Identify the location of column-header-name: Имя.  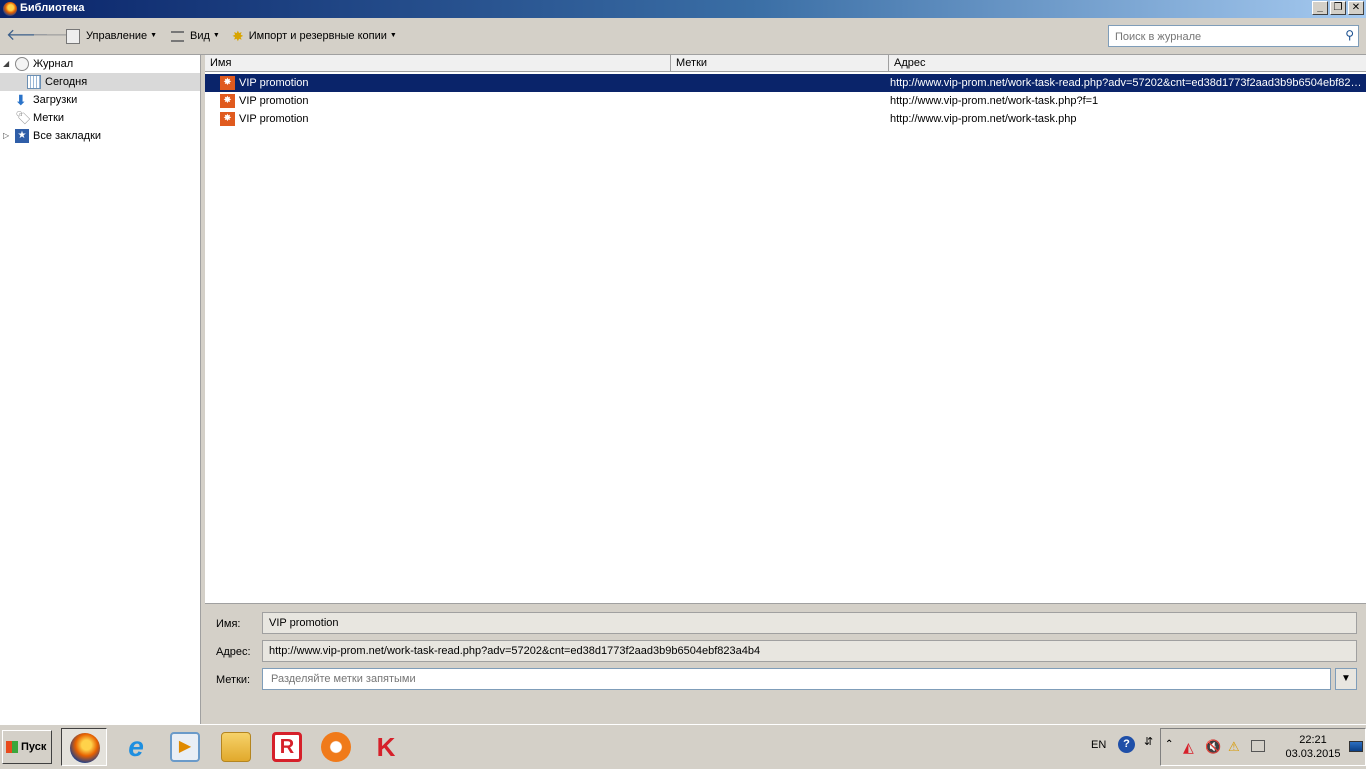
(438, 63).